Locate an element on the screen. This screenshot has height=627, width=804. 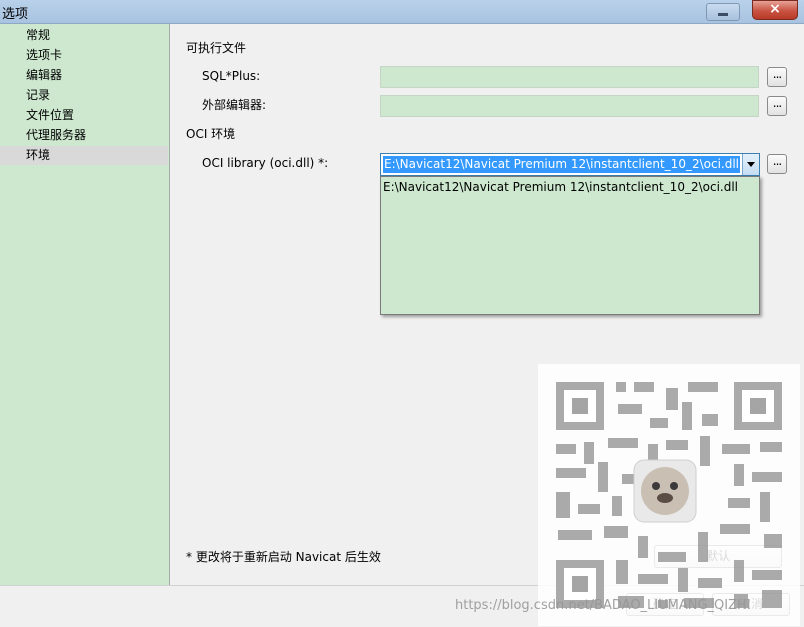
dropdown-toggle is located at coordinates (750, 164).